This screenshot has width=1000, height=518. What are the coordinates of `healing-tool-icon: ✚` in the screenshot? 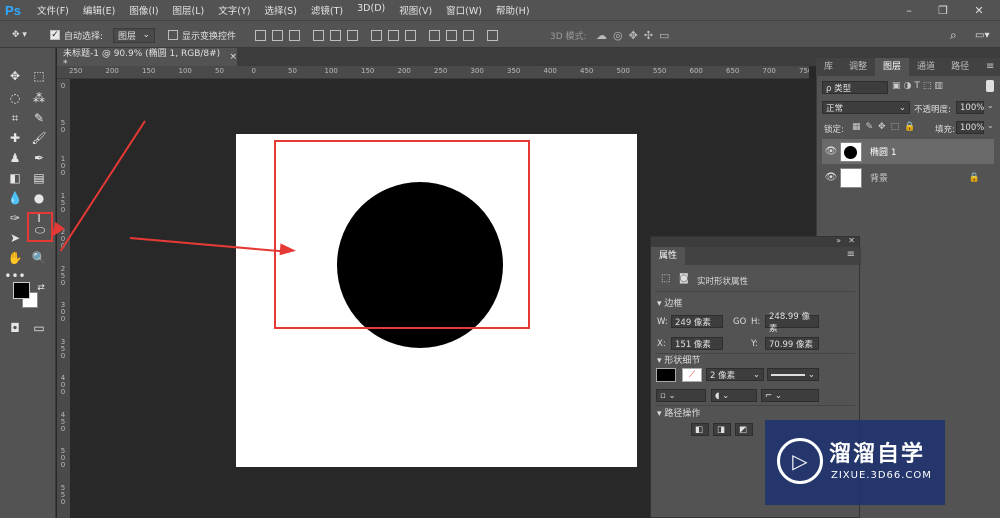 It's located at (15, 138).